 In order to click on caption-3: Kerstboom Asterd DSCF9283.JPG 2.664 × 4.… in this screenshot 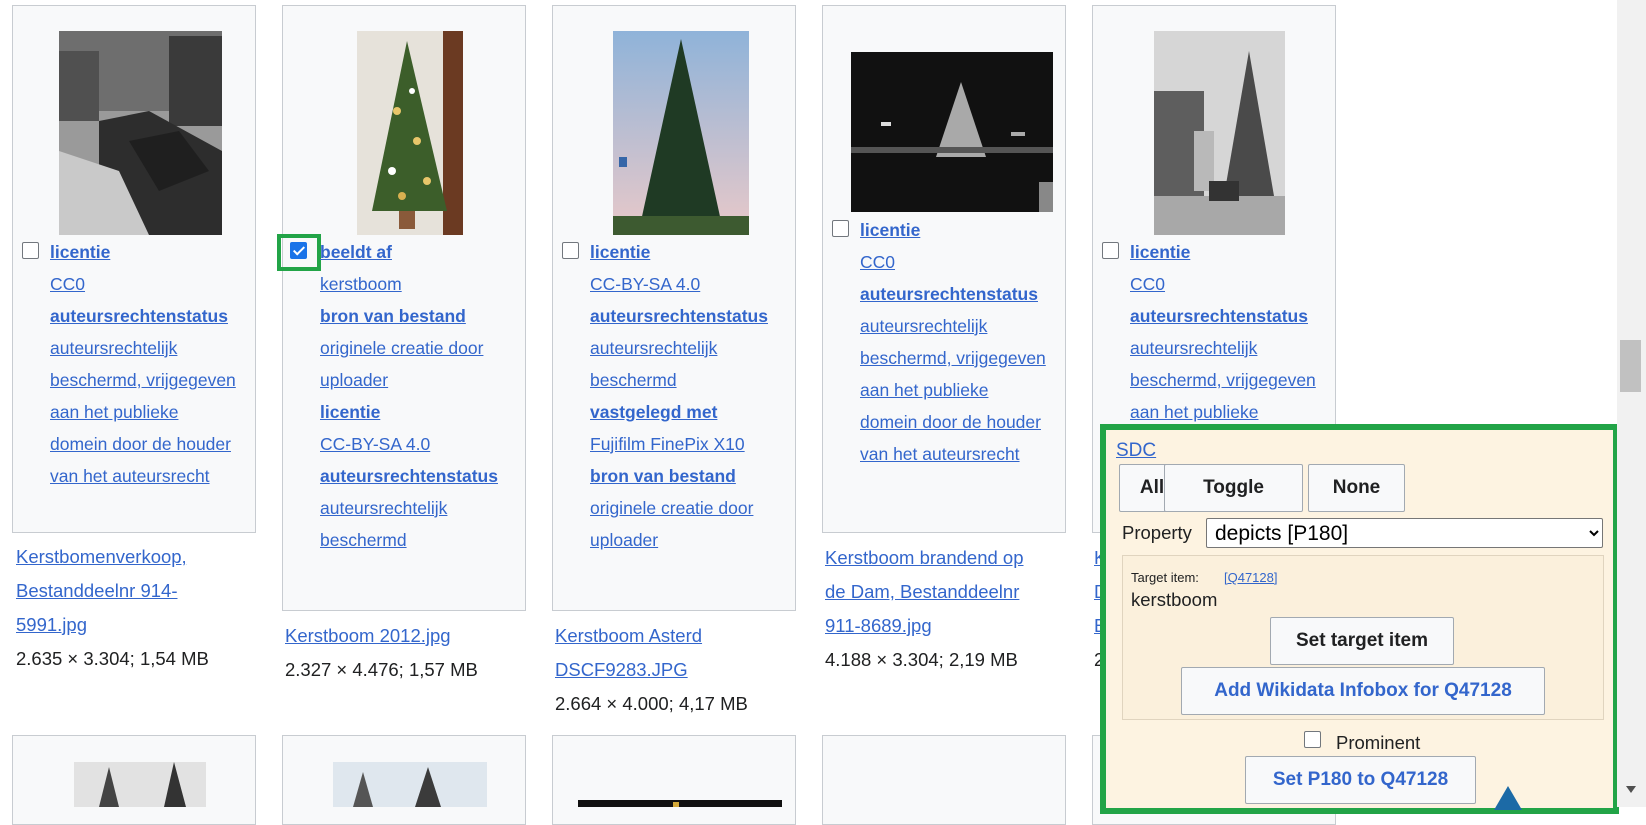, I will do `click(651, 670)`.